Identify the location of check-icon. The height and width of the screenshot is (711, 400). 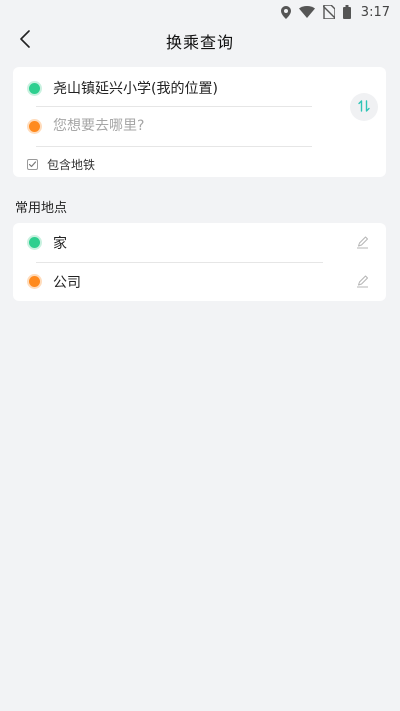
(32, 163).